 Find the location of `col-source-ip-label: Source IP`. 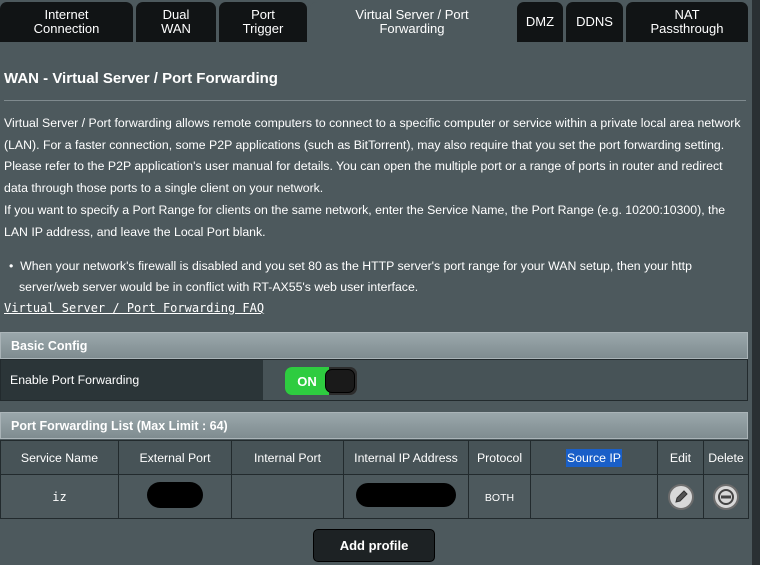

col-source-ip-label: Source IP is located at coordinates (594, 457).